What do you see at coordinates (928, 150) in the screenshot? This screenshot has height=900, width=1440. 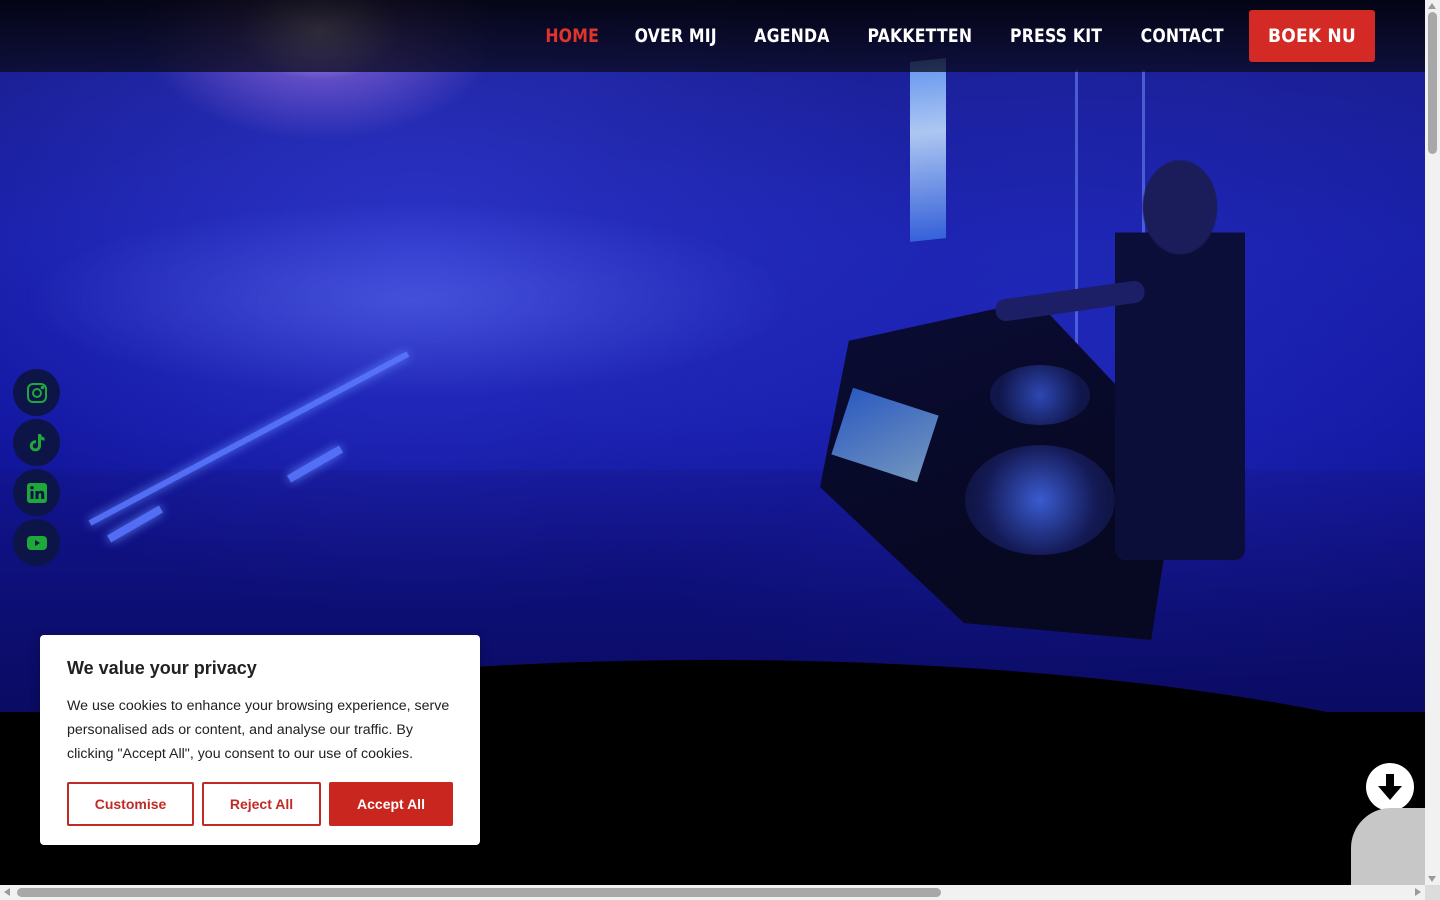 I see `led-screen` at bounding box center [928, 150].